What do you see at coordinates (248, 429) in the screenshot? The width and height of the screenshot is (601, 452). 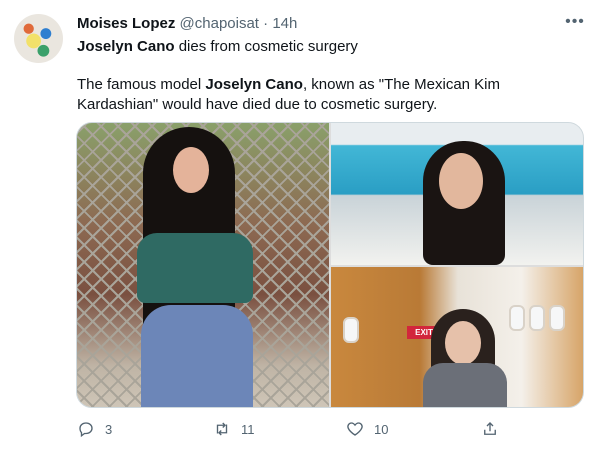 I see `retweet-count: 11` at bounding box center [248, 429].